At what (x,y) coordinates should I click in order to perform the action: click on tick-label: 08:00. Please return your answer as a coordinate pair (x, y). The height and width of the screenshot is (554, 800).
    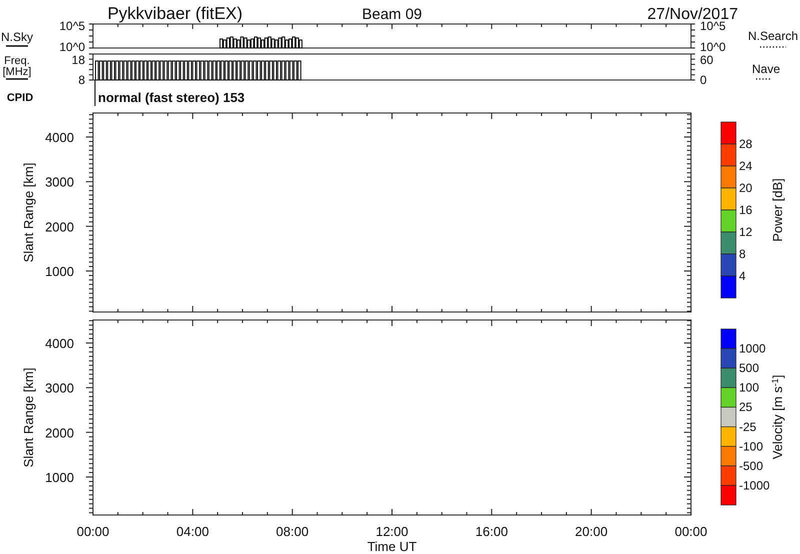
    Looking at the image, I should click on (292, 531).